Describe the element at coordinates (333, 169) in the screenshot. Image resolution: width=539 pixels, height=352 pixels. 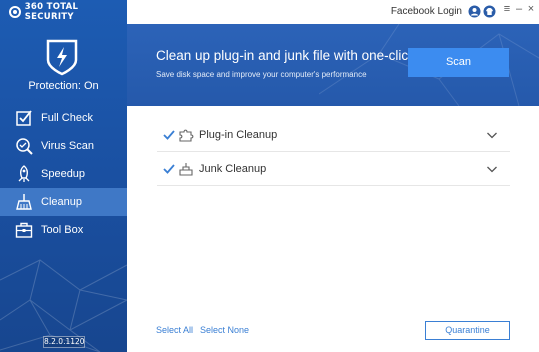
I see `list-item-junk-cleanup: Junk Cleanup` at that location.